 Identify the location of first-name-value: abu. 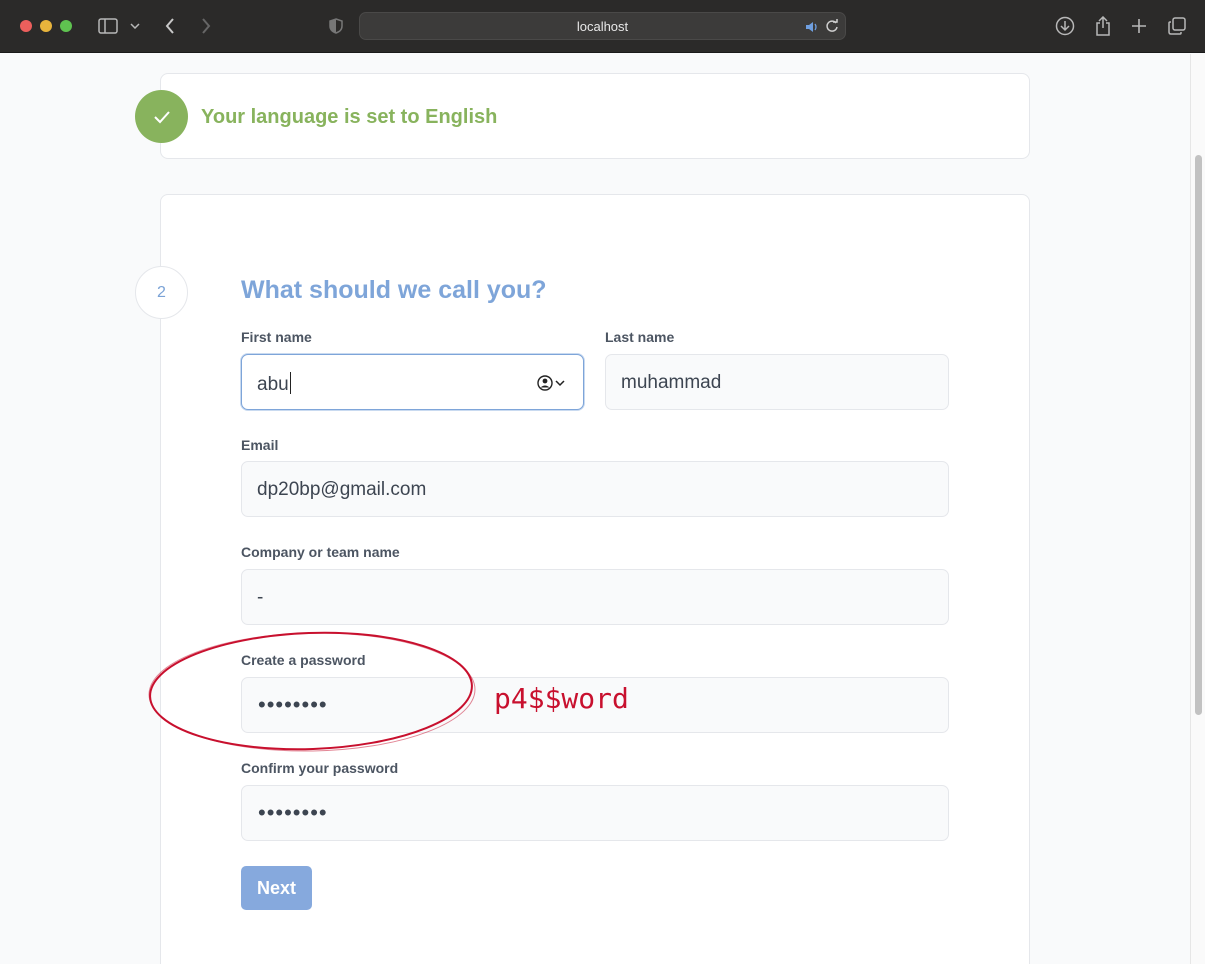
(273, 384).